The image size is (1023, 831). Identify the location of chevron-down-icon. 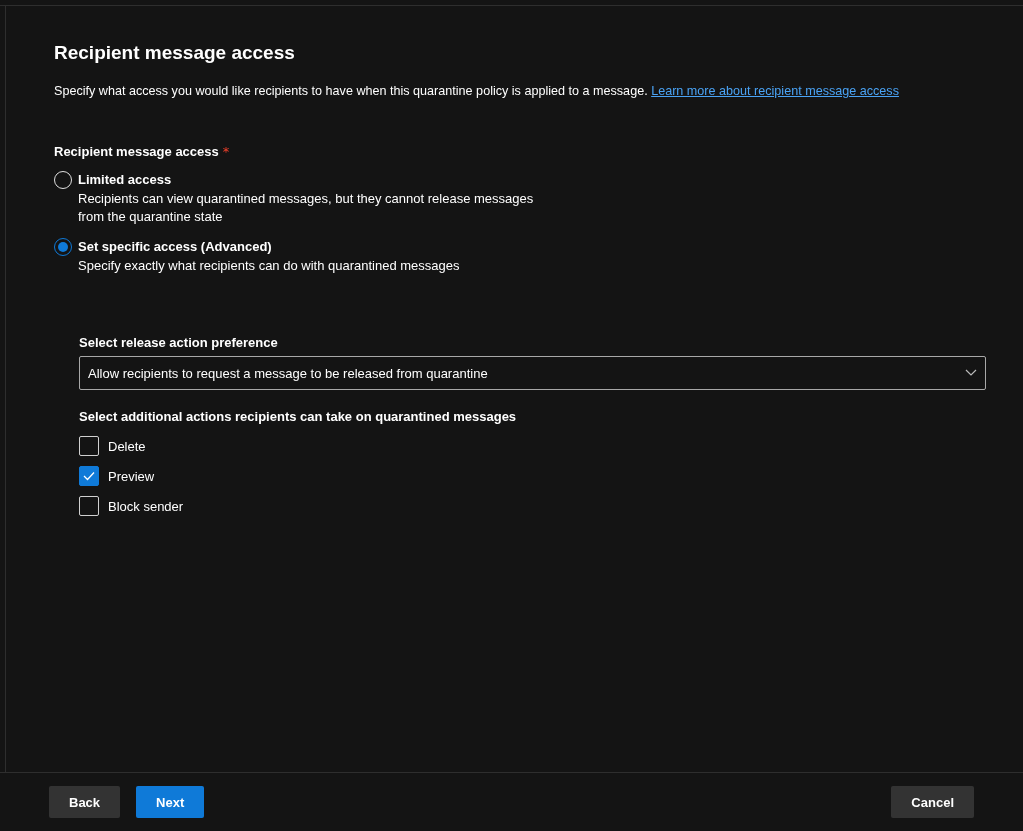
(971, 373).